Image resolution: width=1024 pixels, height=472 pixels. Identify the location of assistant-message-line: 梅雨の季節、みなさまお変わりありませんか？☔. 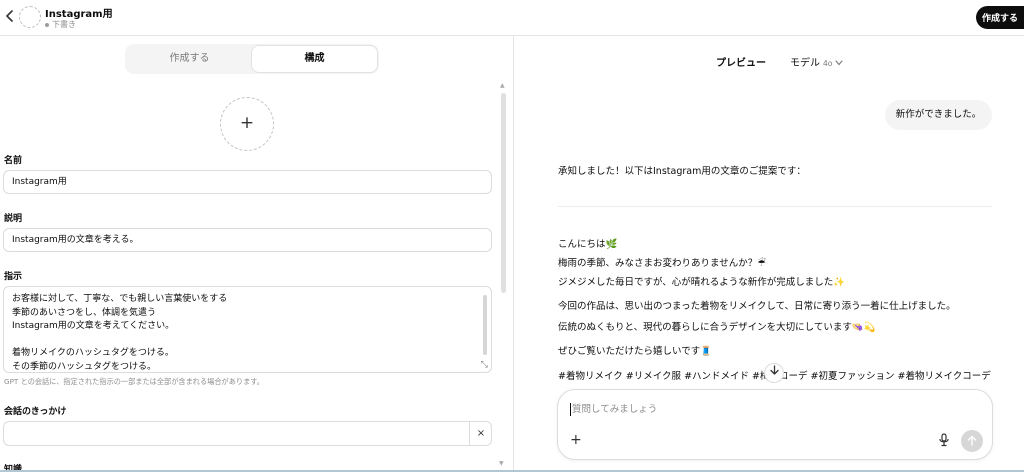
(662, 263).